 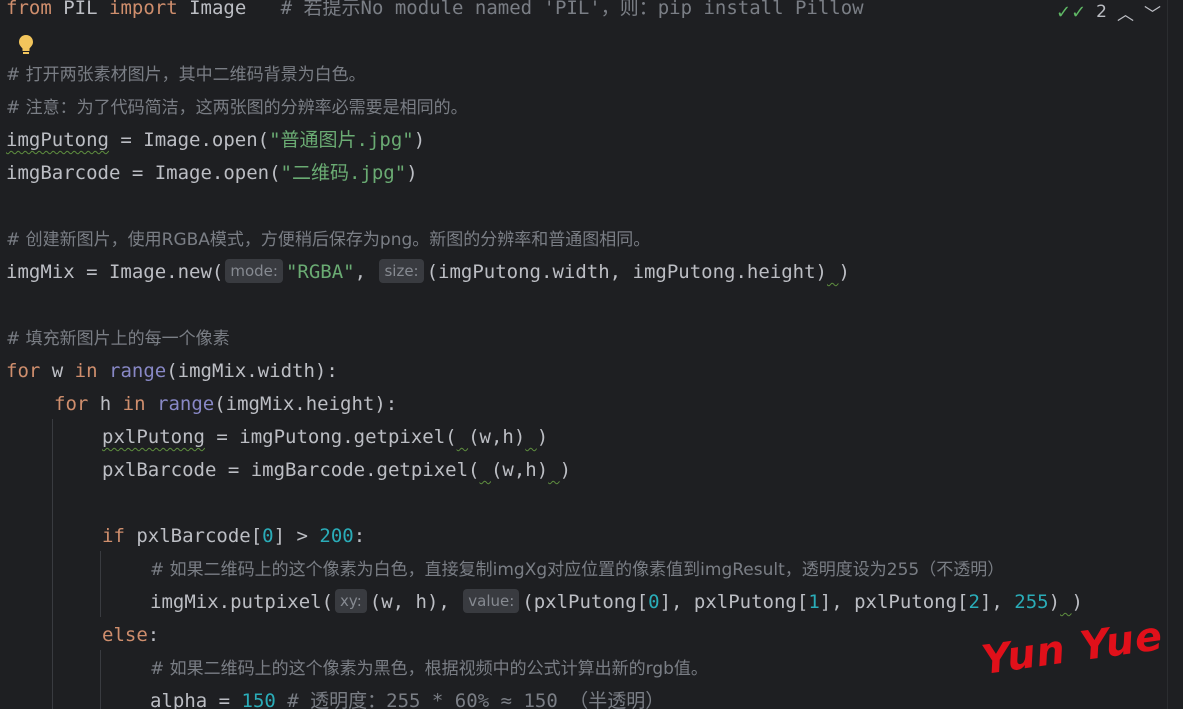 What do you see at coordinates (80, 9) in the screenshot?
I see `module-name: PIL` at bounding box center [80, 9].